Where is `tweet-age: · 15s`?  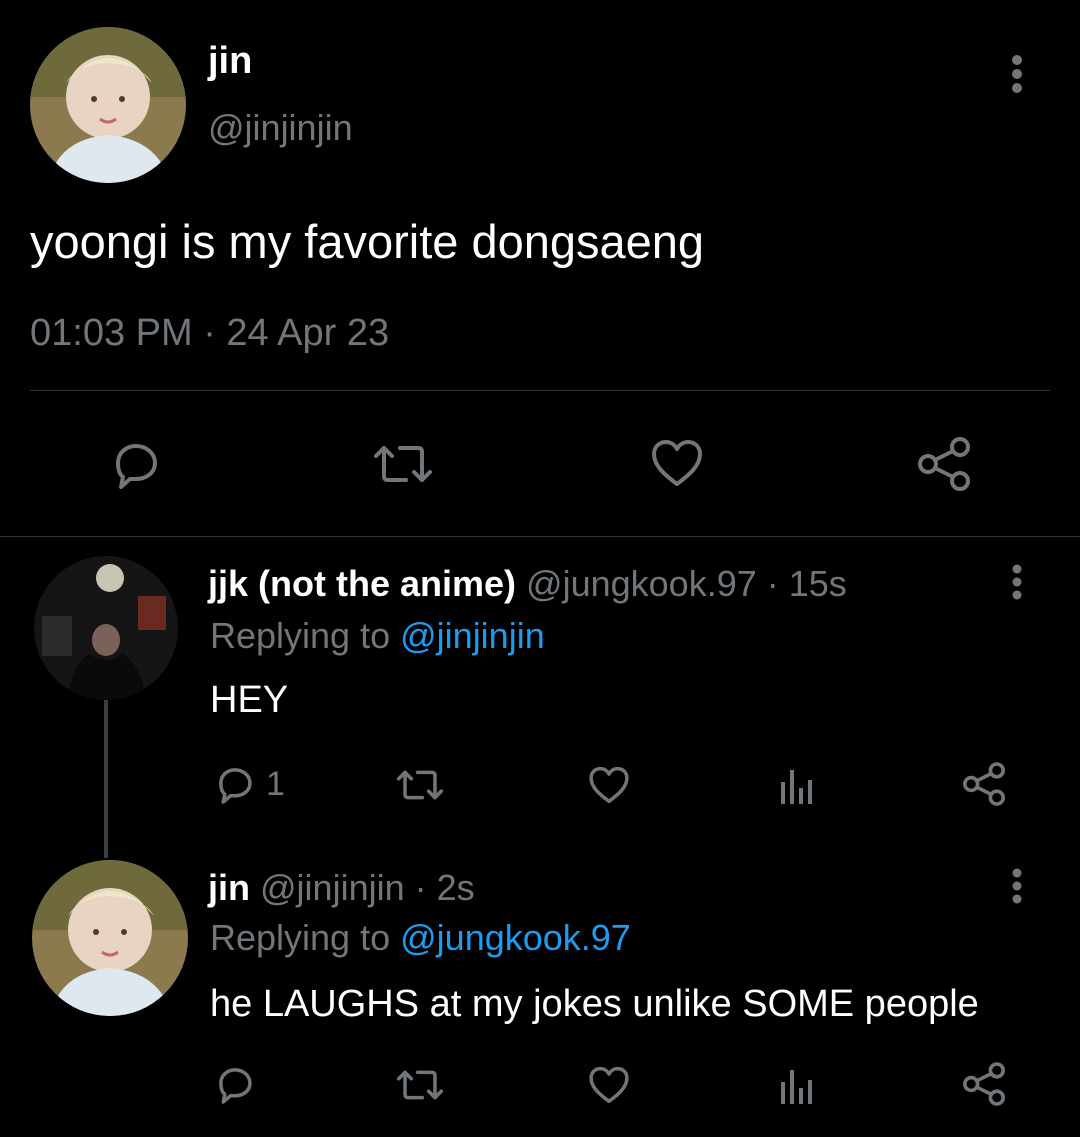
tweet-age: · 15s is located at coordinates (807, 583).